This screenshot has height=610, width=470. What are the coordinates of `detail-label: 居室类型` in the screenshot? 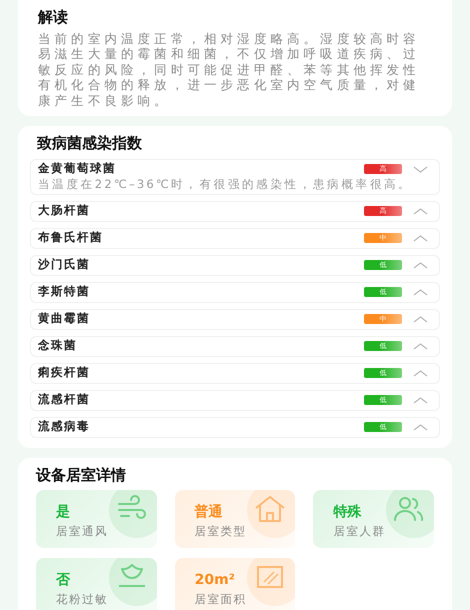 It's located at (220, 531).